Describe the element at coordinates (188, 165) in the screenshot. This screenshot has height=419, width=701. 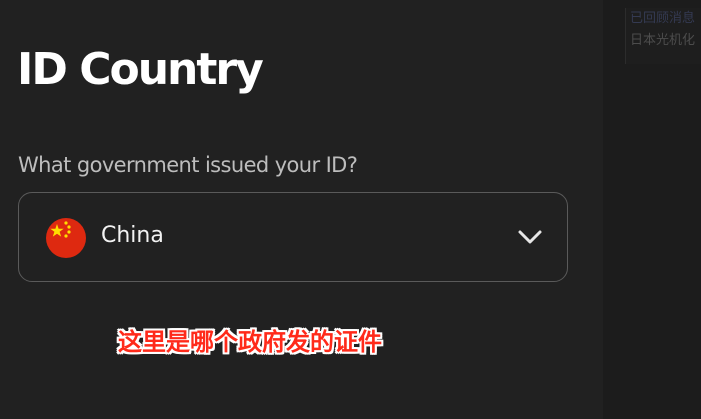
I see `question-label: What government issued your ID?` at that location.